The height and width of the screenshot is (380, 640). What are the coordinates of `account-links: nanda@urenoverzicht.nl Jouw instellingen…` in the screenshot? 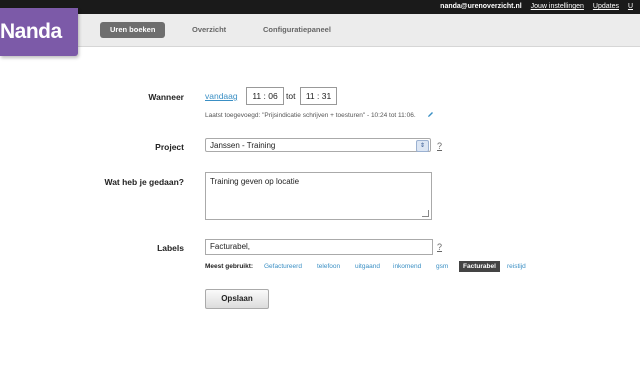 It's located at (540, 6).